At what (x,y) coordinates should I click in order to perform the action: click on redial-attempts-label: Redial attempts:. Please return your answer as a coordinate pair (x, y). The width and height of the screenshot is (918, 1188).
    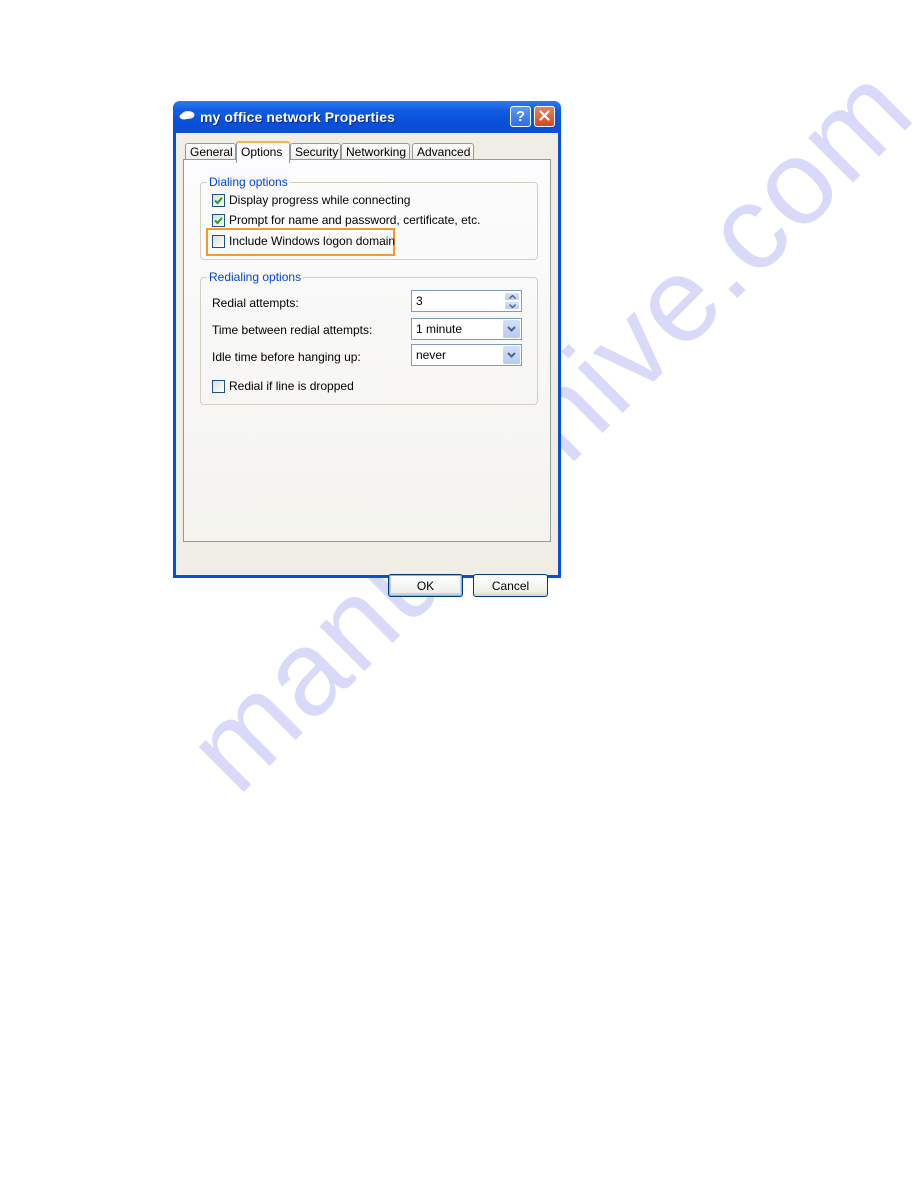
    Looking at the image, I should click on (255, 303).